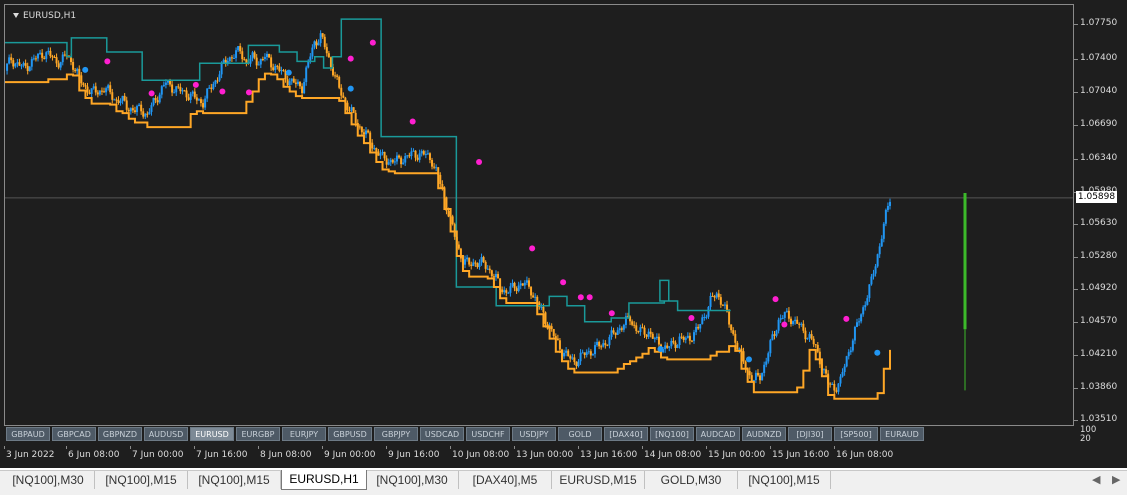 The image size is (1127, 495). Describe the element at coordinates (28, 434) in the screenshot. I see `symbol-button-gbpaud: GBPAUD` at that location.